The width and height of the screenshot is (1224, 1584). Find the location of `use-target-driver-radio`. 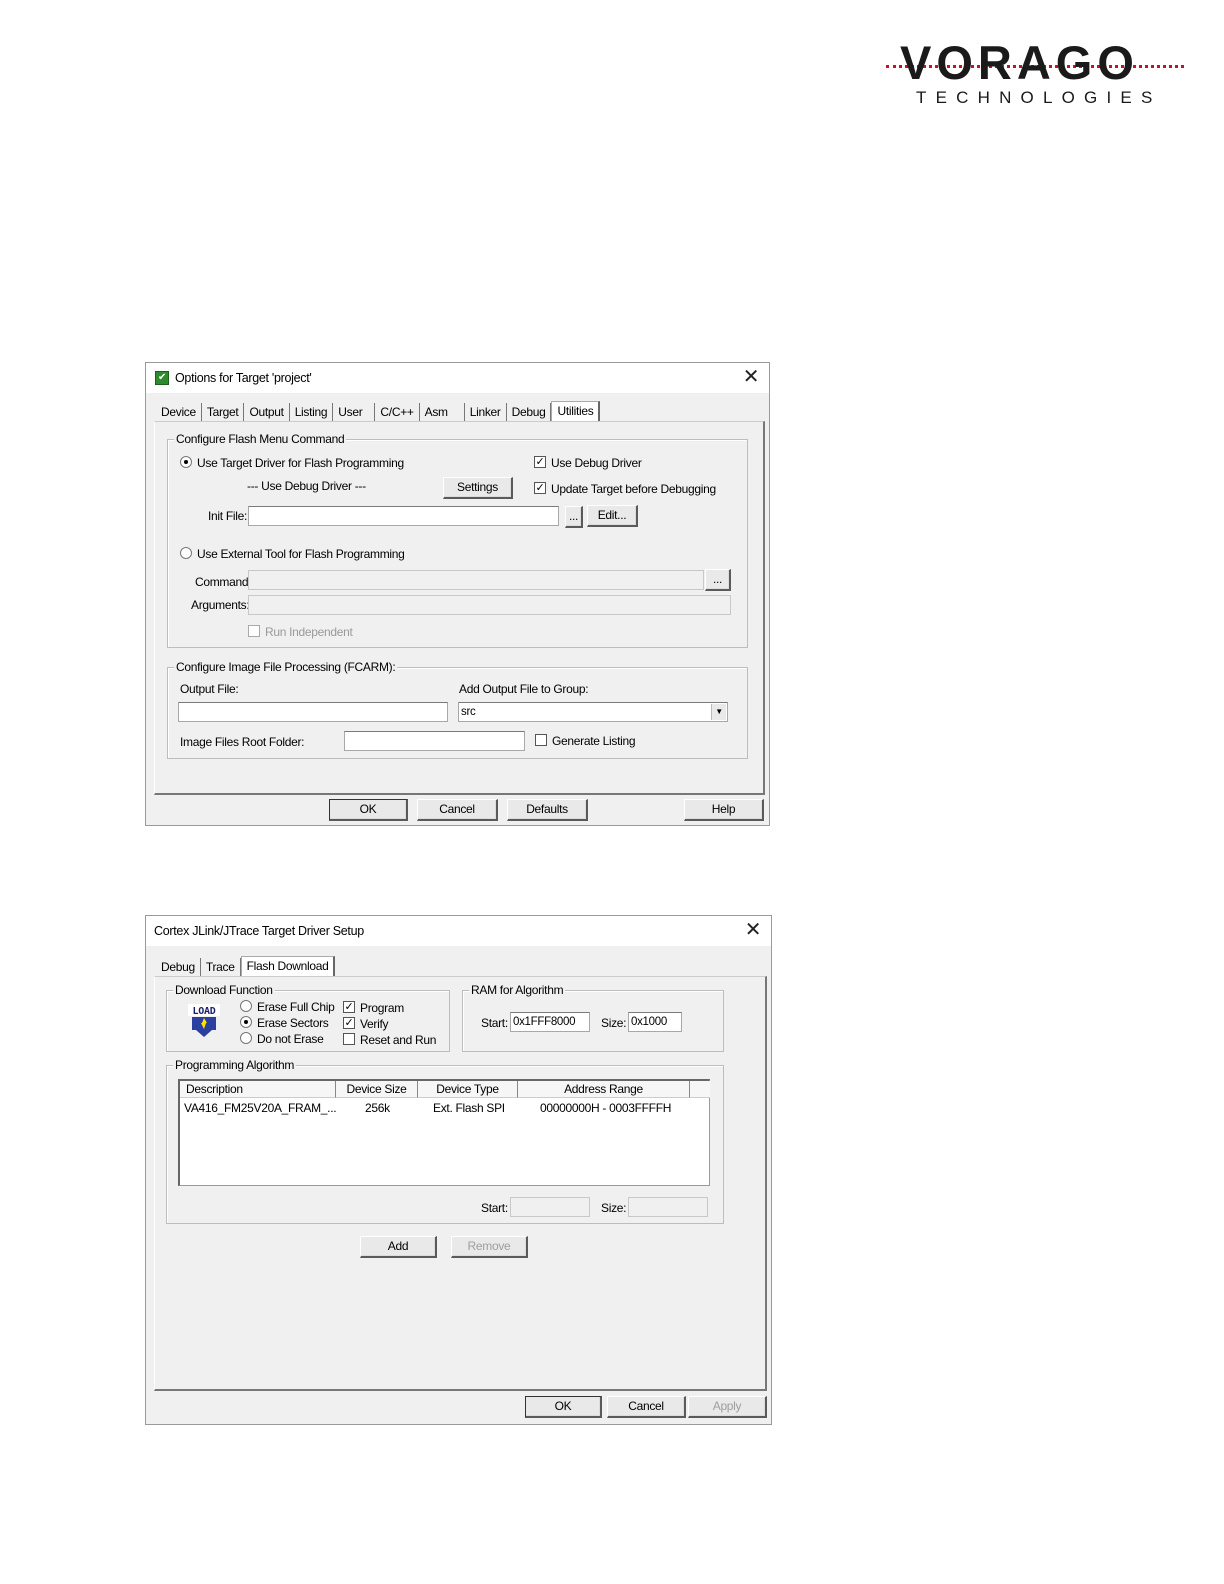

use-target-driver-radio is located at coordinates (186, 462).